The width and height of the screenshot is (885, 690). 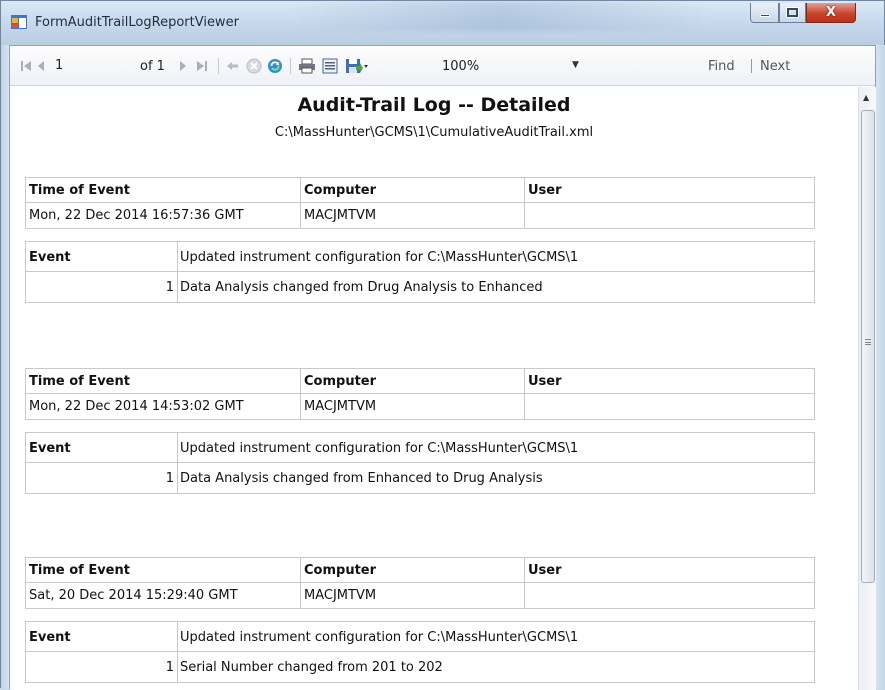 What do you see at coordinates (764, 13) in the screenshot?
I see `minimize-button` at bounding box center [764, 13].